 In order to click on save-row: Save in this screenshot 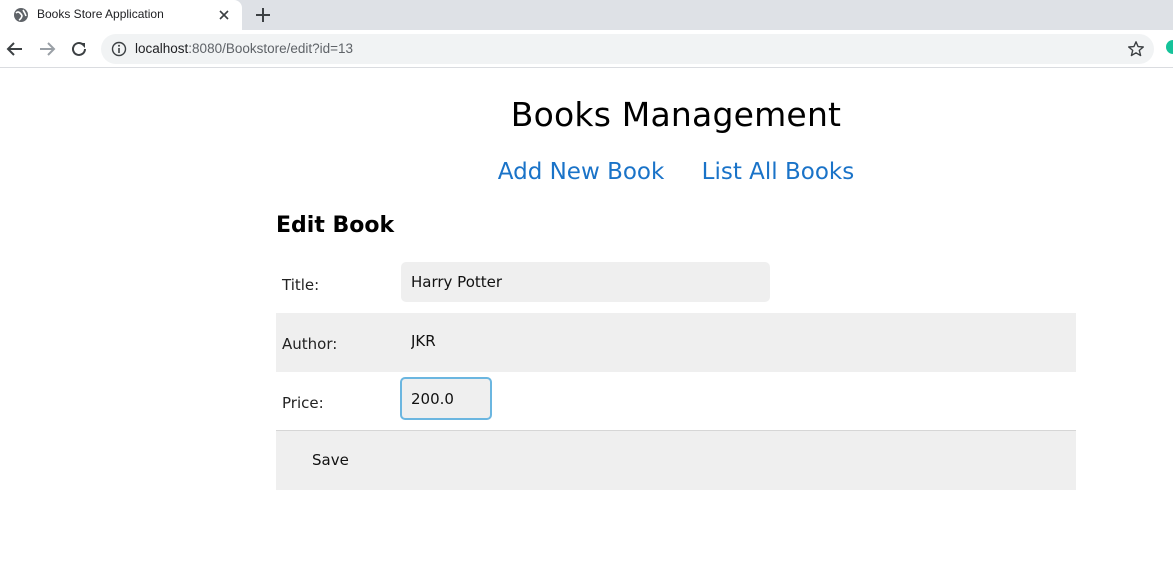, I will do `click(676, 460)`.